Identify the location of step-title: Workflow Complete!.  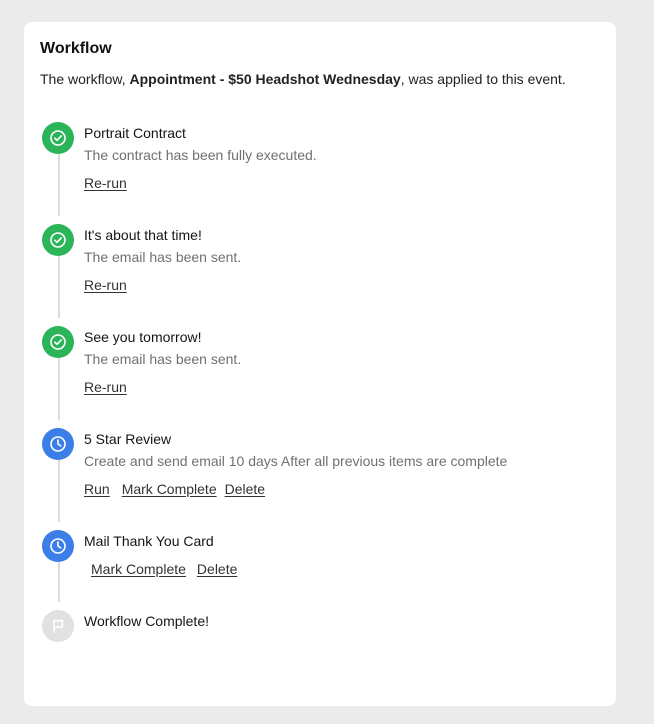
(147, 621).